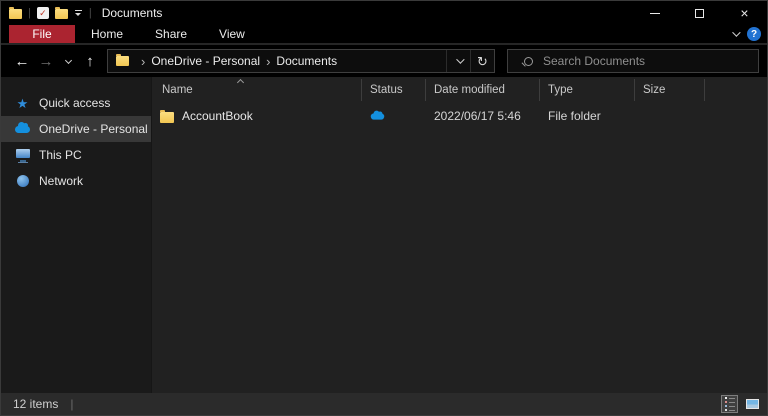 This screenshot has height=416, width=768. Describe the element at coordinates (36, 404) in the screenshot. I see `items-count: 12 items` at that location.